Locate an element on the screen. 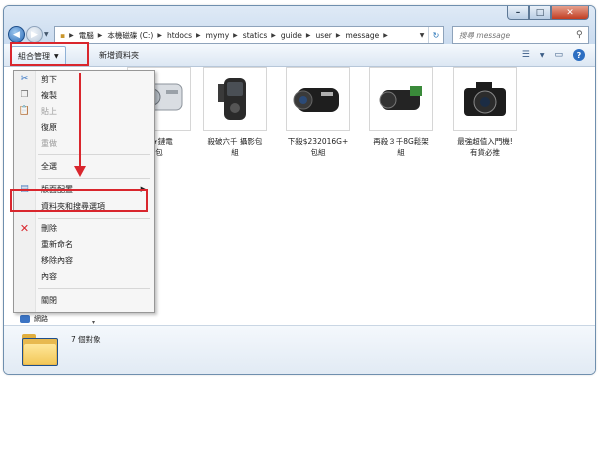 The height and width of the screenshot is (450, 600). annotation-arrow-head-icon is located at coordinates (80, 171).